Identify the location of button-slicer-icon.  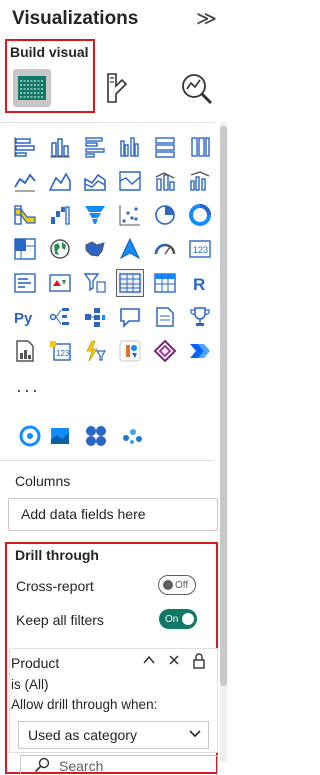
(95, 351).